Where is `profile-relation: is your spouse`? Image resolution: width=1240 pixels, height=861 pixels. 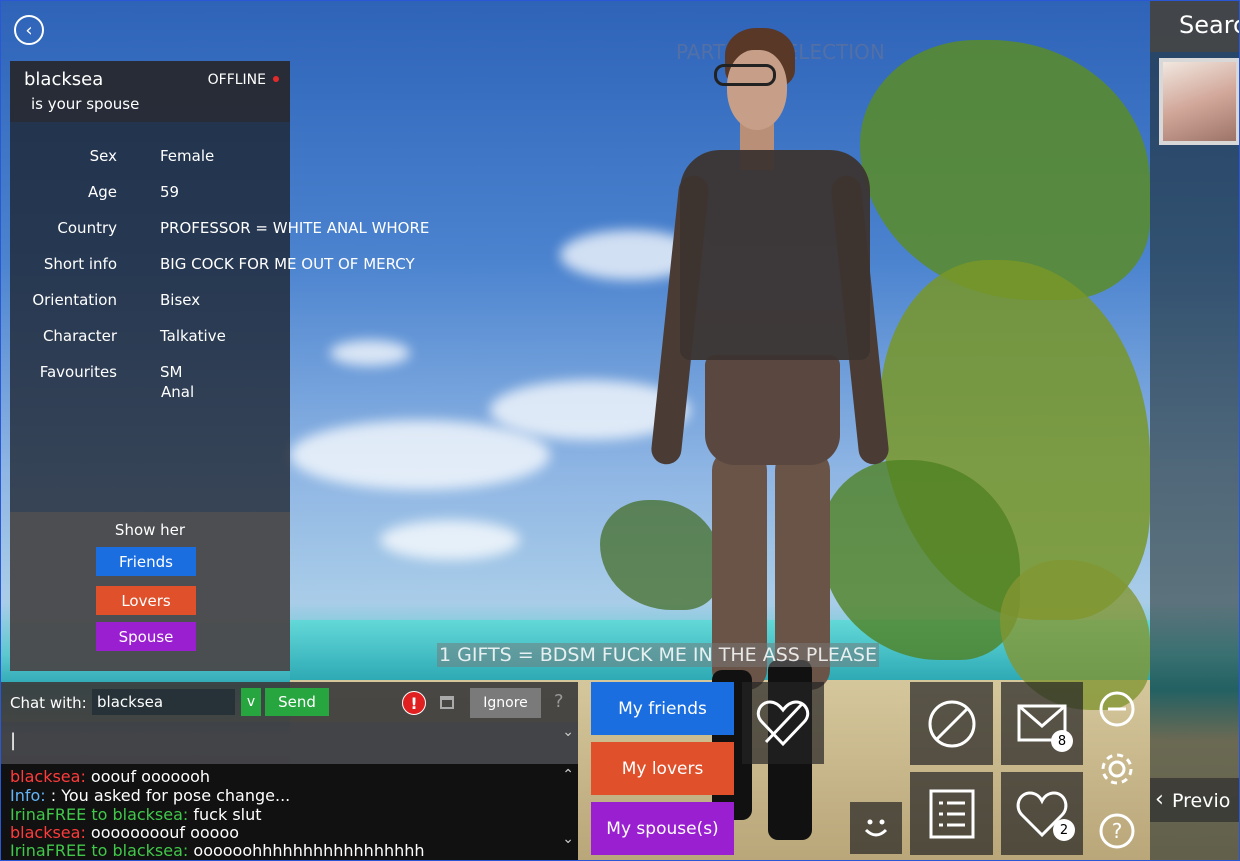
profile-relation: is your spouse is located at coordinates (85, 104).